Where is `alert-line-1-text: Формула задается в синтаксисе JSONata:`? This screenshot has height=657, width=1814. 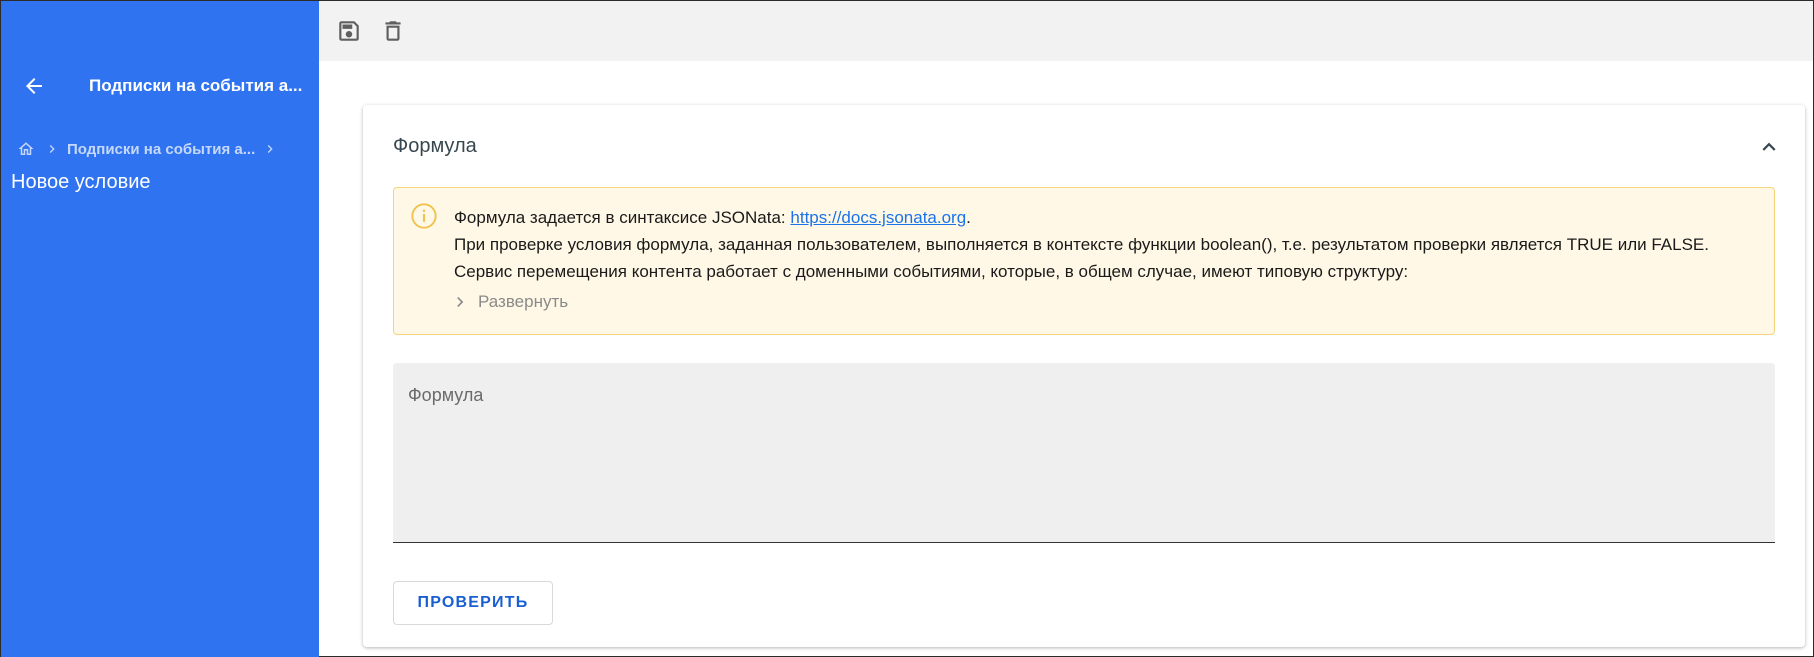 alert-line-1-text: Формула задается в синтаксисе JSONata: is located at coordinates (622, 217).